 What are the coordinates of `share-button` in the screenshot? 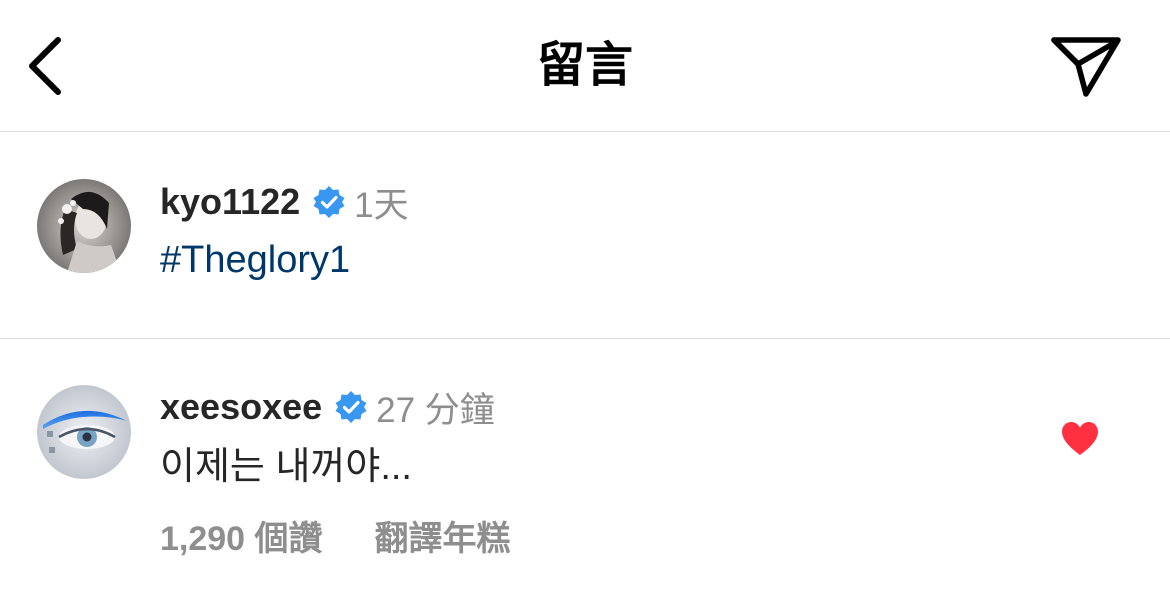 It's located at (1086, 66).